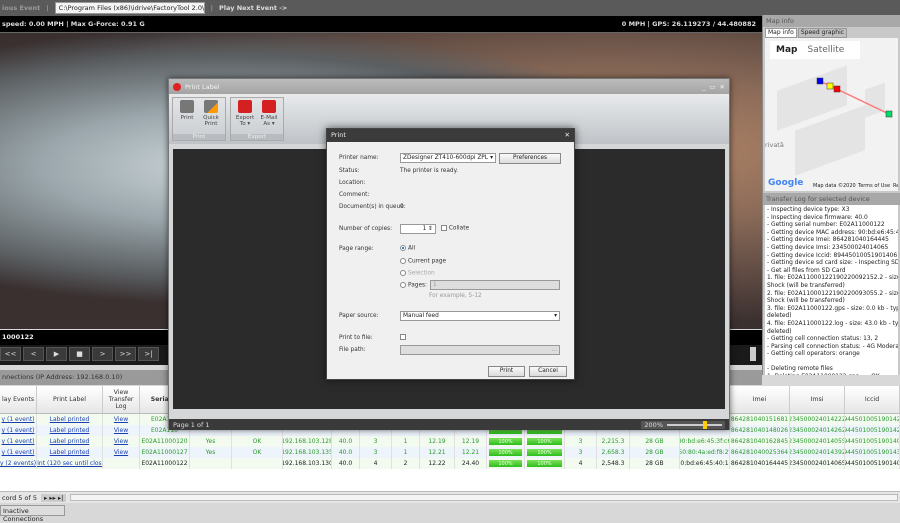  I want to click on quick-print-button: Quick Print, so click(211, 113).